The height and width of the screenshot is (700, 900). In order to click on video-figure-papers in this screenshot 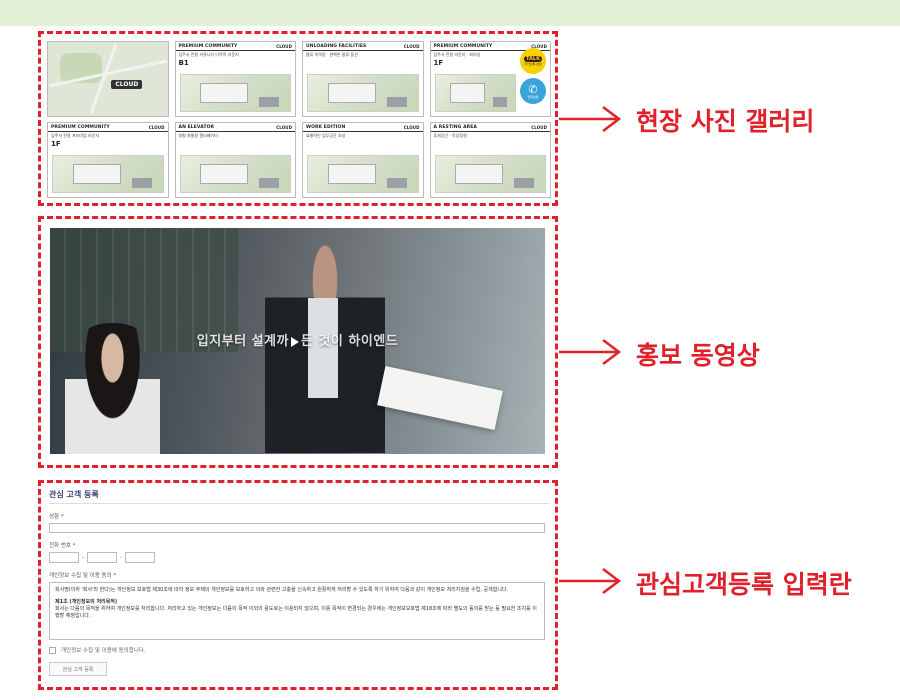, I will do `click(440, 398)`.